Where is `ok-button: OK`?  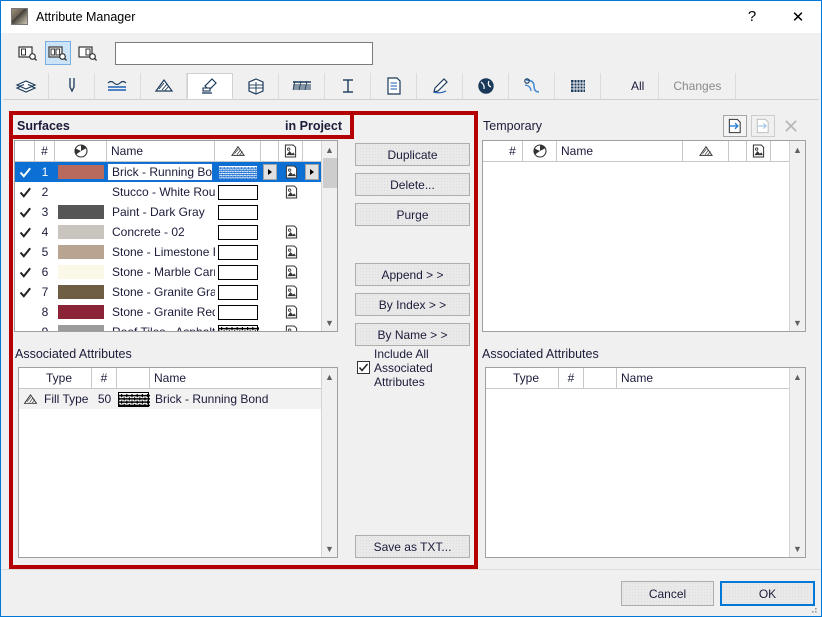
ok-button: OK is located at coordinates (767, 593).